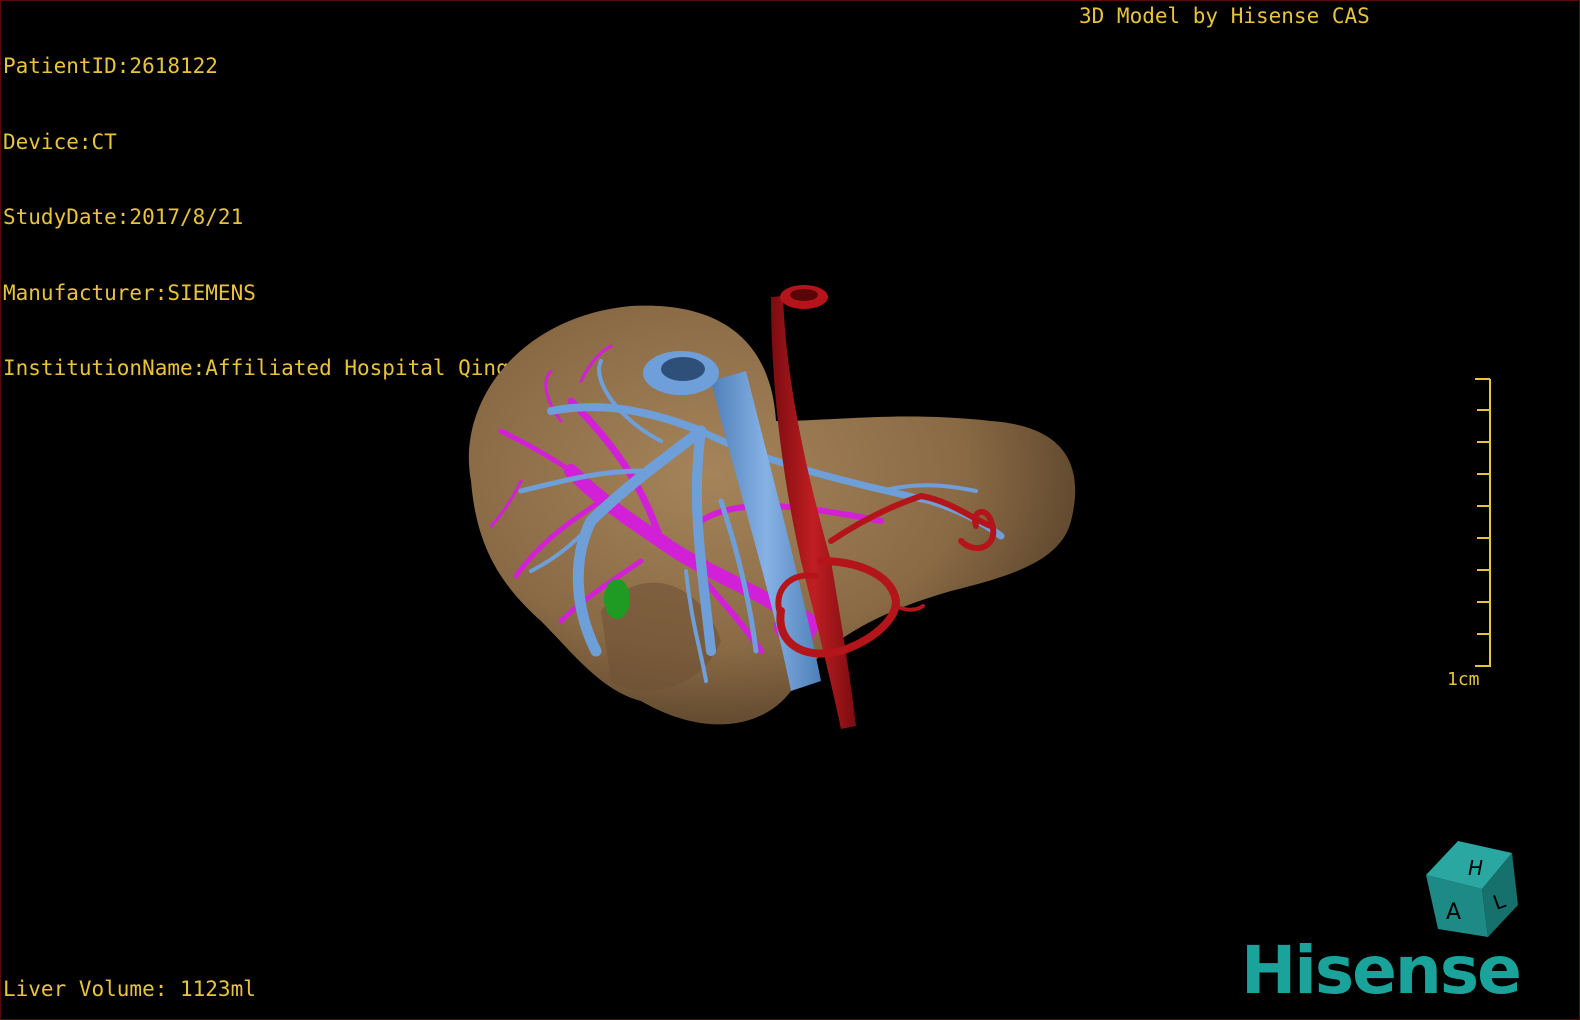  What do you see at coordinates (1471, 888) in the screenshot?
I see `orientation-cube-icon: H A L` at bounding box center [1471, 888].